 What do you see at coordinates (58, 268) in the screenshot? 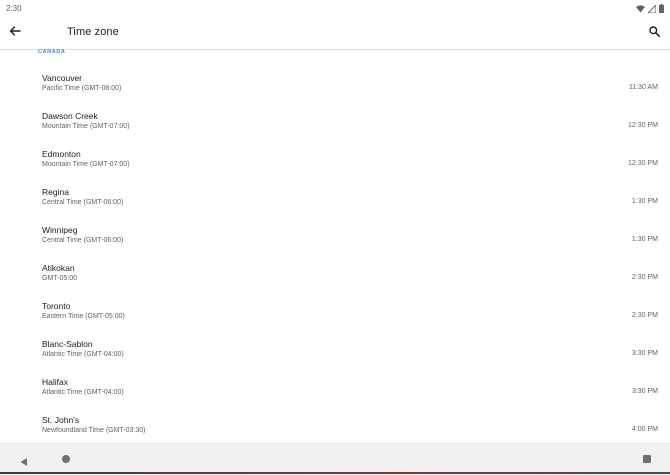
I see `timezone-city: Atikokan` at bounding box center [58, 268].